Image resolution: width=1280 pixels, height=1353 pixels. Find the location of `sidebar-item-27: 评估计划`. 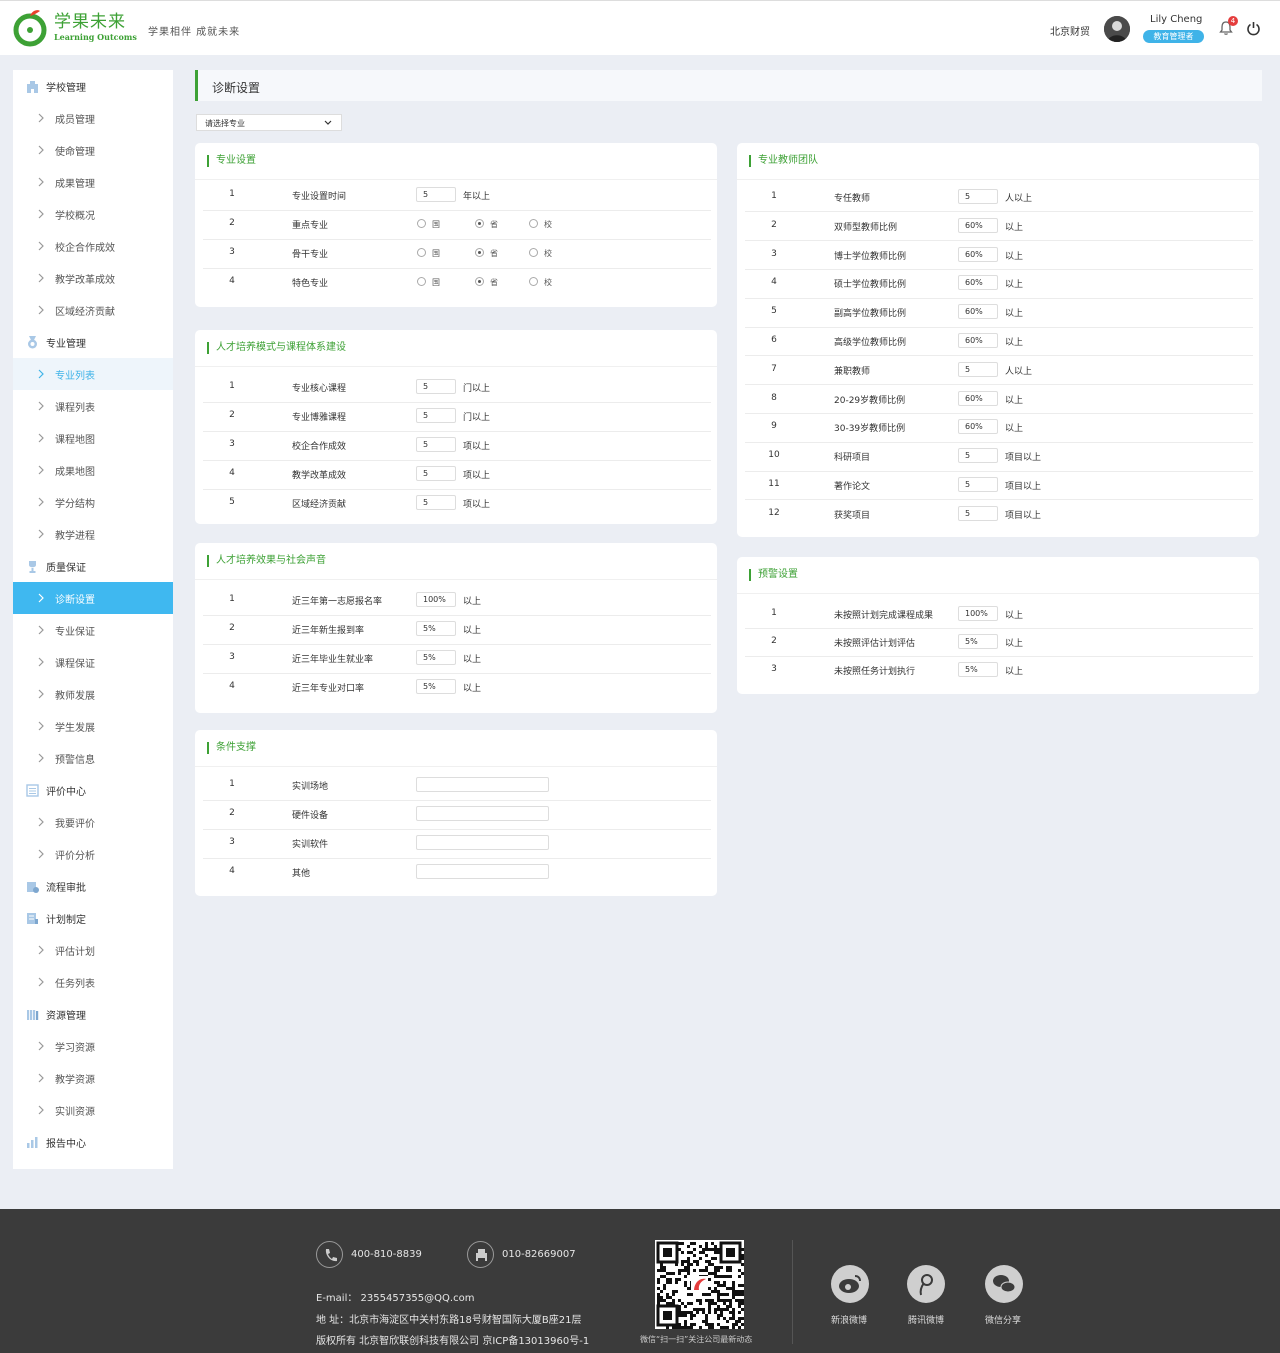

sidebar-item-27: 评估计划 is located at coordinates (93, 950).